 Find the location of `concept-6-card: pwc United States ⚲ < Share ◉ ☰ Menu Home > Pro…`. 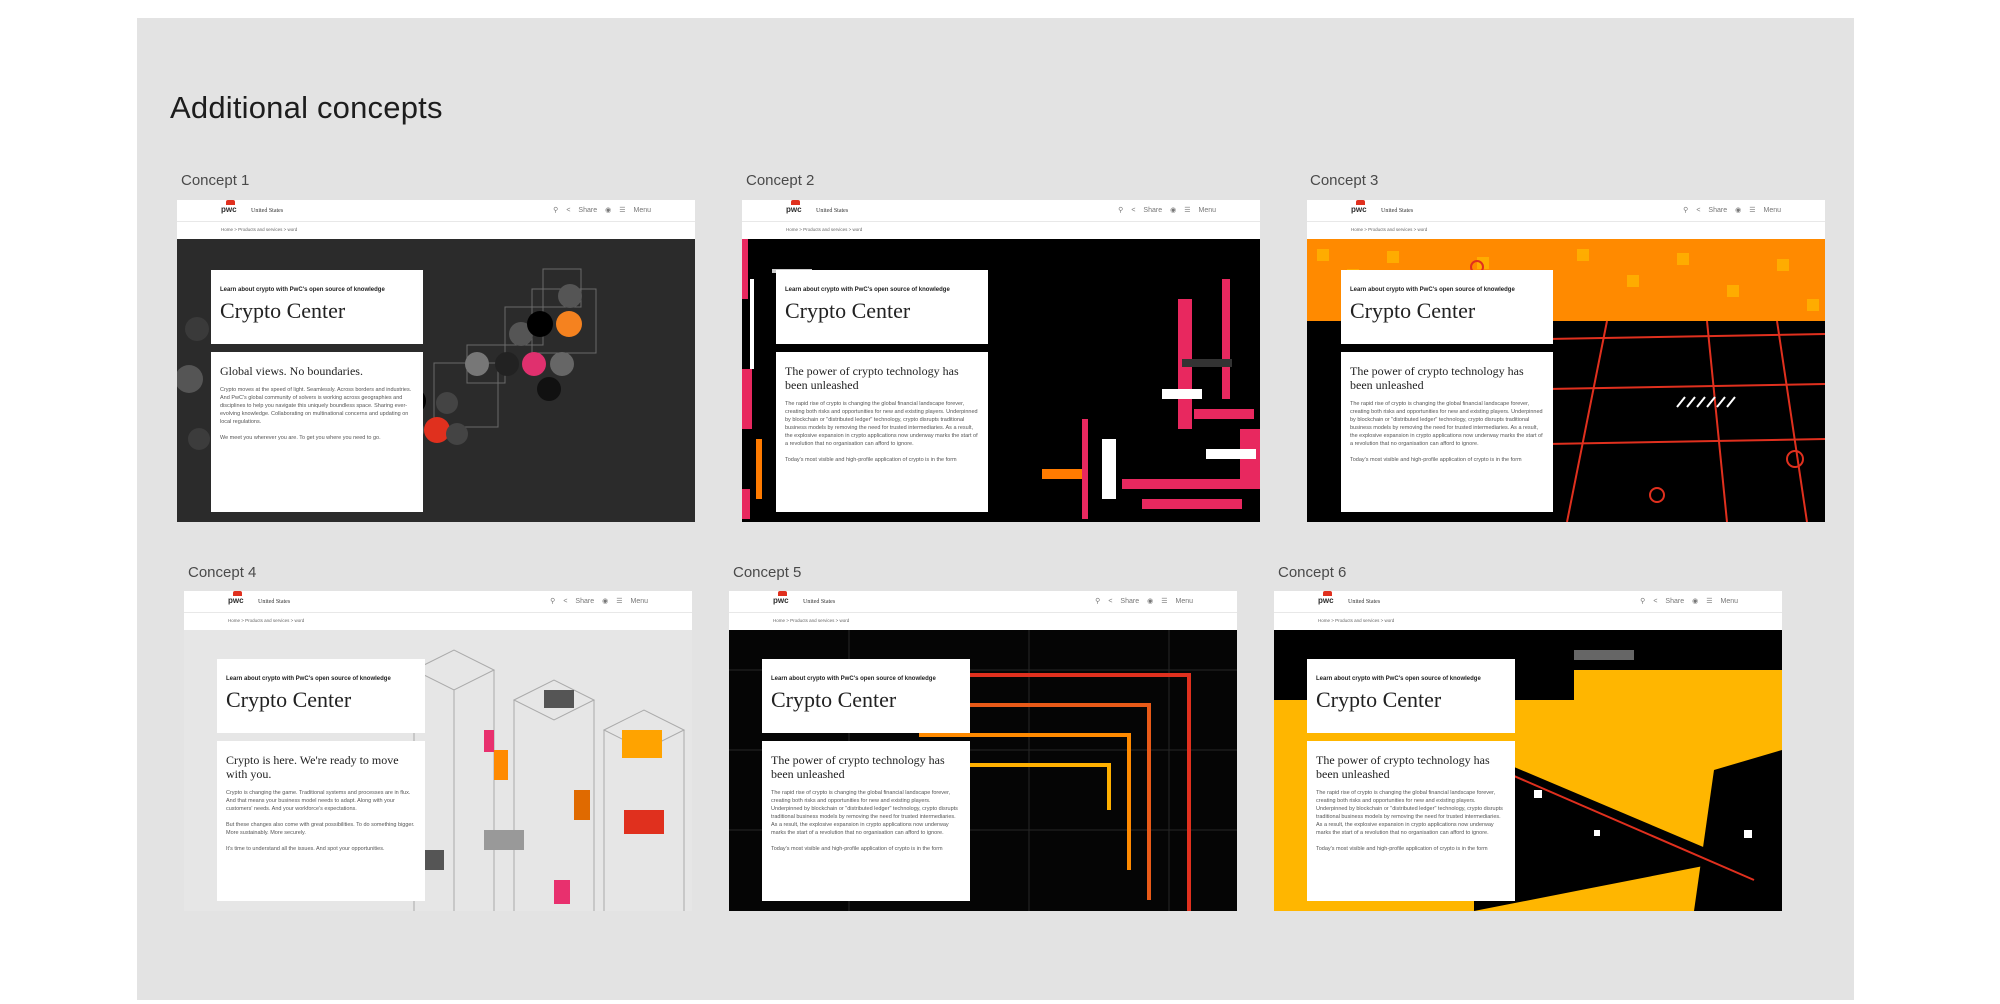

concept-6-card: pwc United States ⚲ < Share ◉ ☰ Menu Home > Pro… is located at coordinates (1528, 751).